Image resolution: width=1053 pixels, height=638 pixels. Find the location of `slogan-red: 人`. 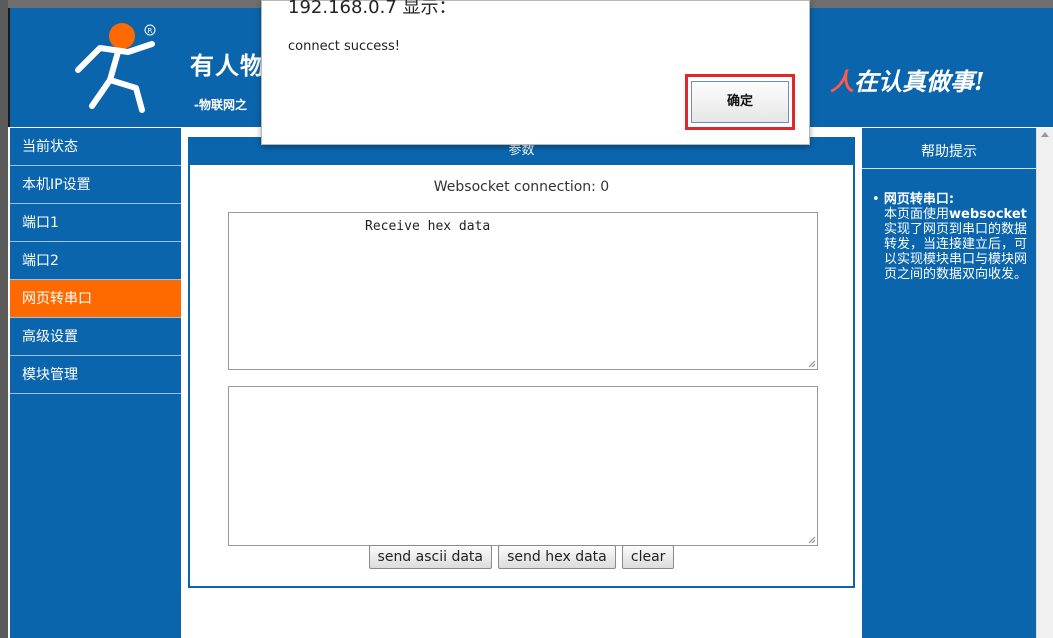

slogan-red: 人 is located at coordinates (842, 81).